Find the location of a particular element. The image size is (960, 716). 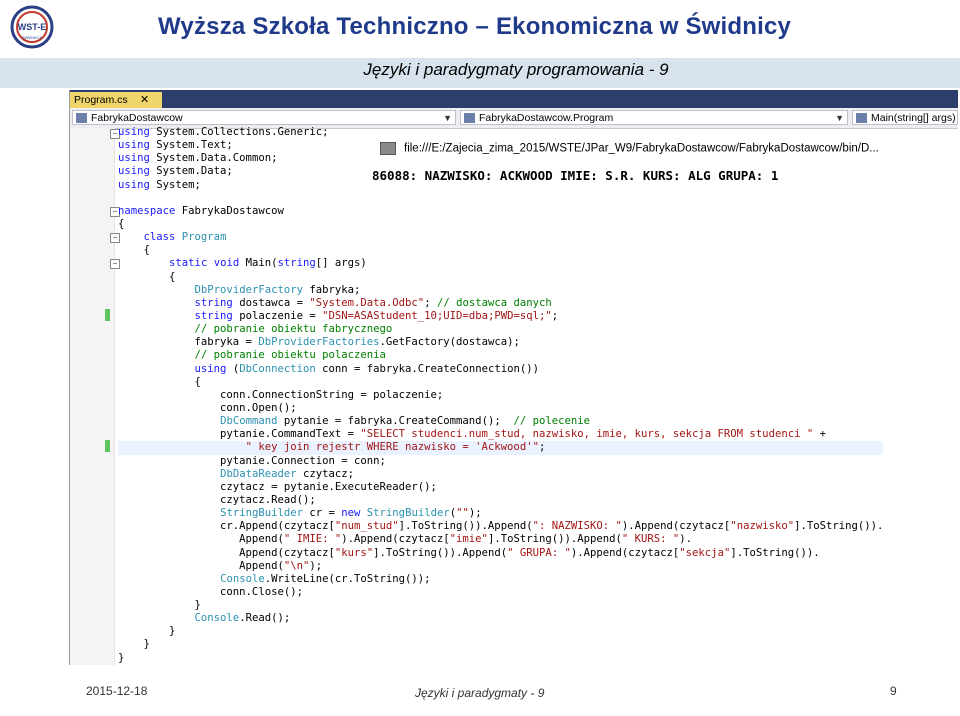

footer-title: Języki i paradygmaty - 9 is located at coordinates (480, 693).